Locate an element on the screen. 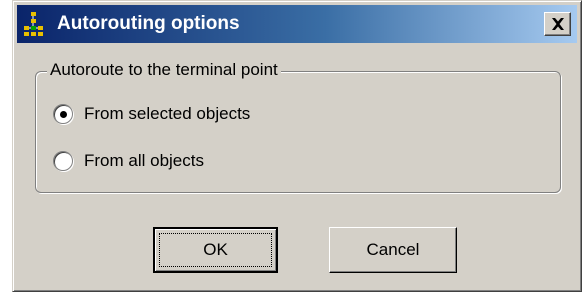 The height and width of the screenshot is (292, 582). radio-button is located at coordinates (63, 161).